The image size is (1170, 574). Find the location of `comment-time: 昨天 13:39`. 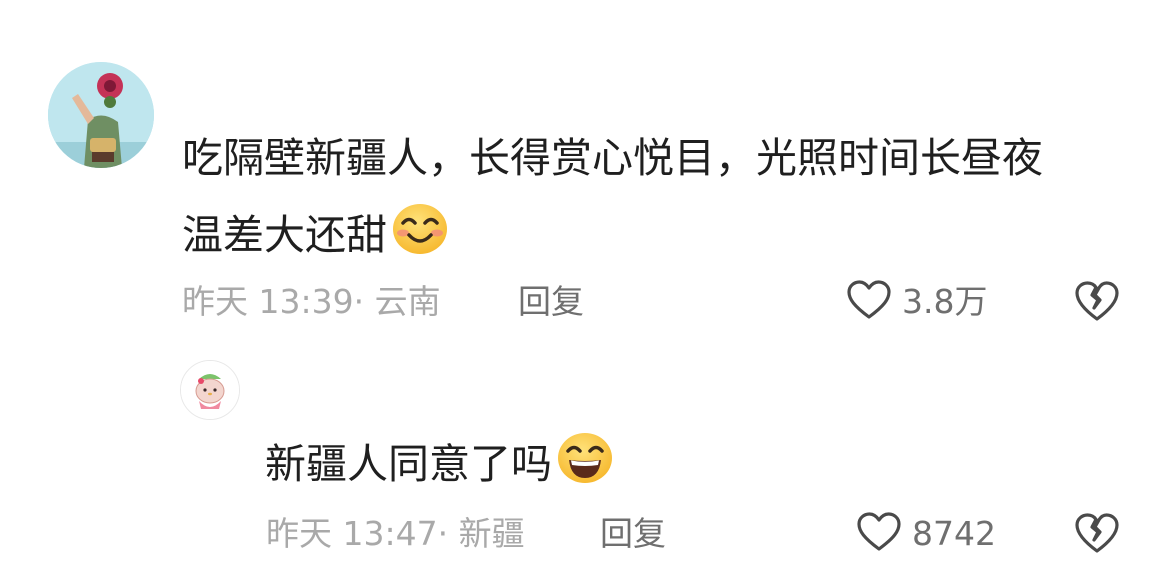

comment-time: 昨天 13:39 is located at coordinates (268, 301).